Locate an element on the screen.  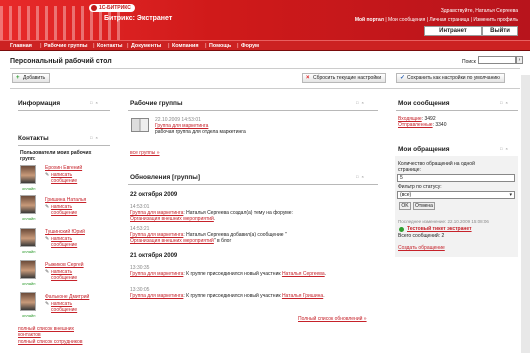
status-filter-label: Фильтр по статусу: is located at coordinates (420, 187).